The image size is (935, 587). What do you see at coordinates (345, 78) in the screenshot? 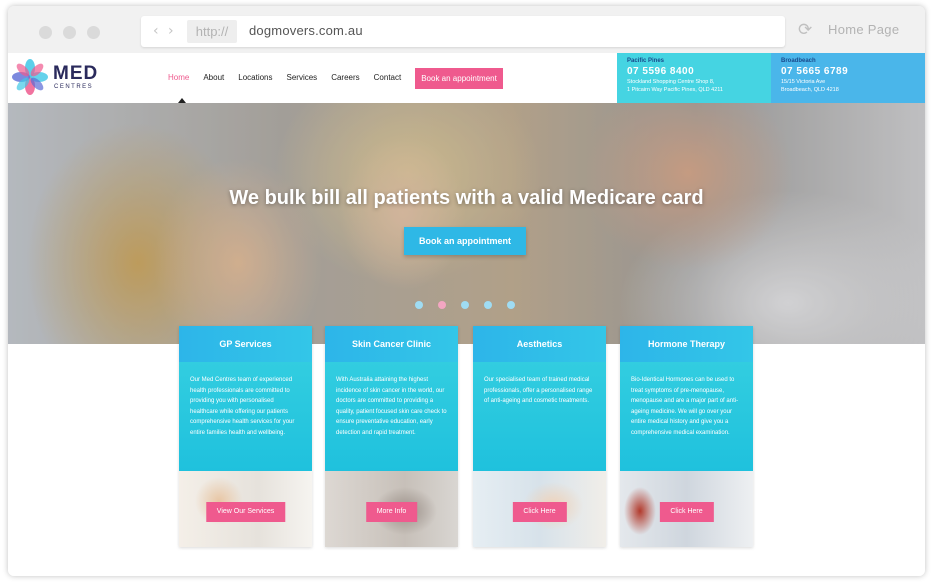
I see `nav-careers: Careers` at bounding box center [345, 78].